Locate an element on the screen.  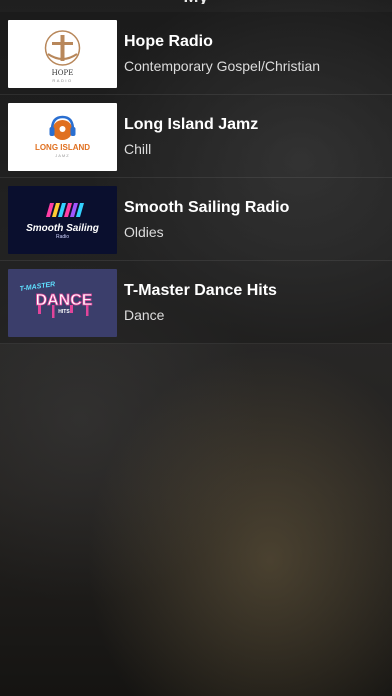
station-info: Hope Radio Contemporary Gospel/Christian is located at coordinates (254, 53).